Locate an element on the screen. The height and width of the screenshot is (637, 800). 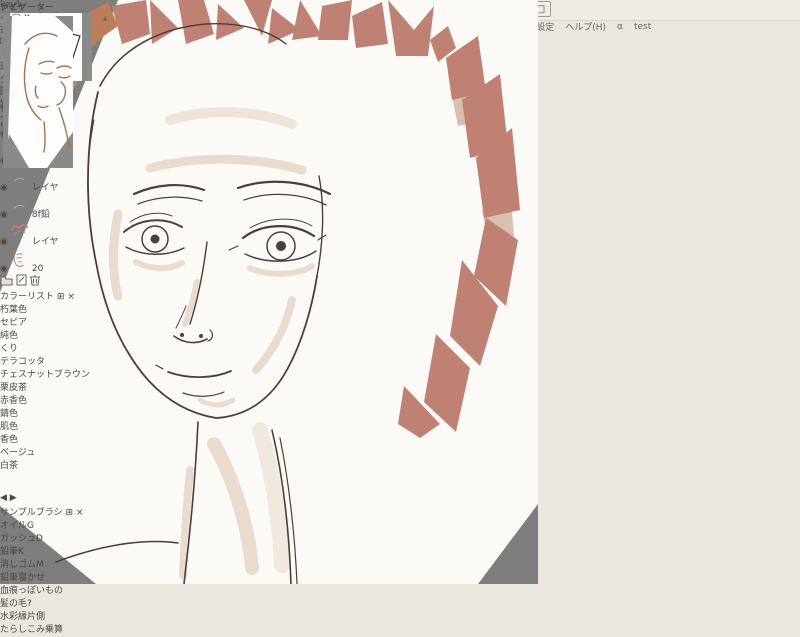
sample-brush-item: 水彩縁片側 is located at coordinates (54, 615).